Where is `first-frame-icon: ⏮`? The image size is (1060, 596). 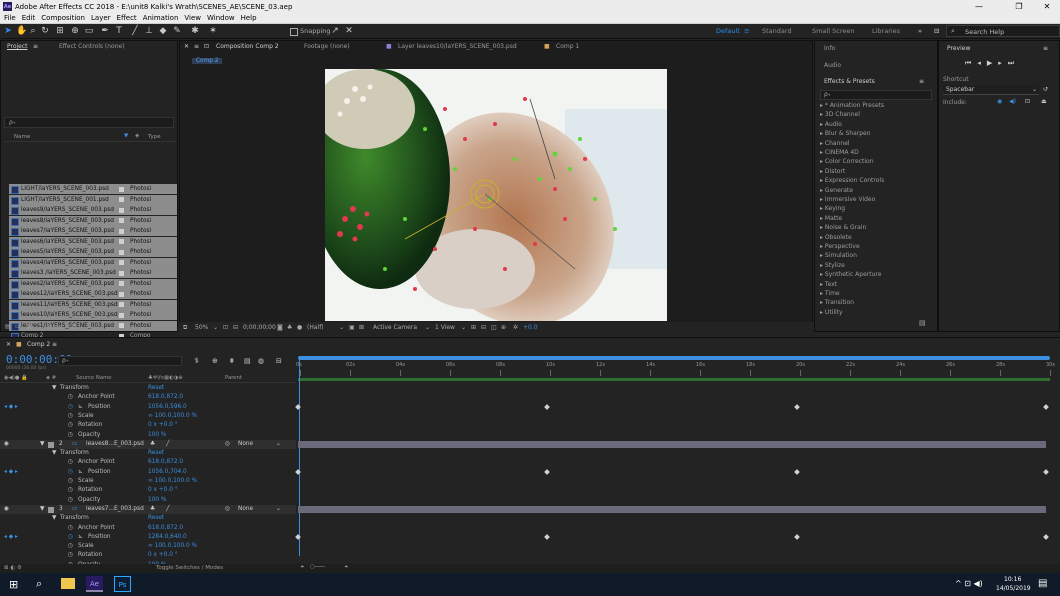
first-frame-icon: ⏮ is located at coordinates (971, 63).